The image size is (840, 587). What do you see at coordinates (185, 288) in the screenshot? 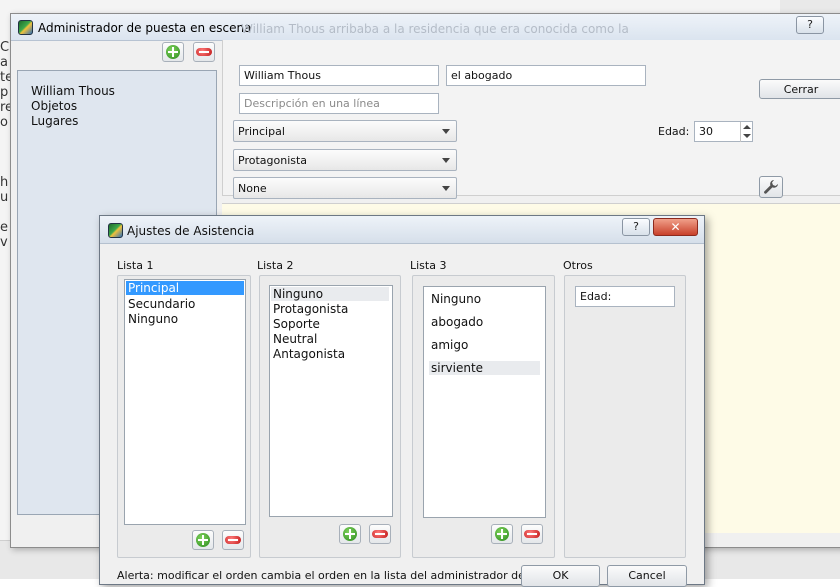
I see `list-item: Principal` at bounding box center [185, 288].